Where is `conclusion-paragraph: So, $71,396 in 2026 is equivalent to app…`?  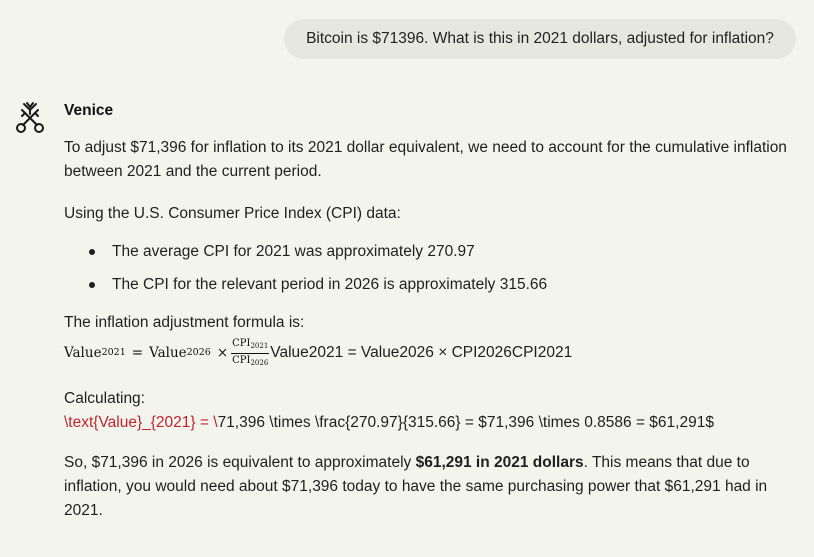 conclusion-paragraph: So, $71,396 in 2026 is equivalent to app… is located at coordinates (416, 486).